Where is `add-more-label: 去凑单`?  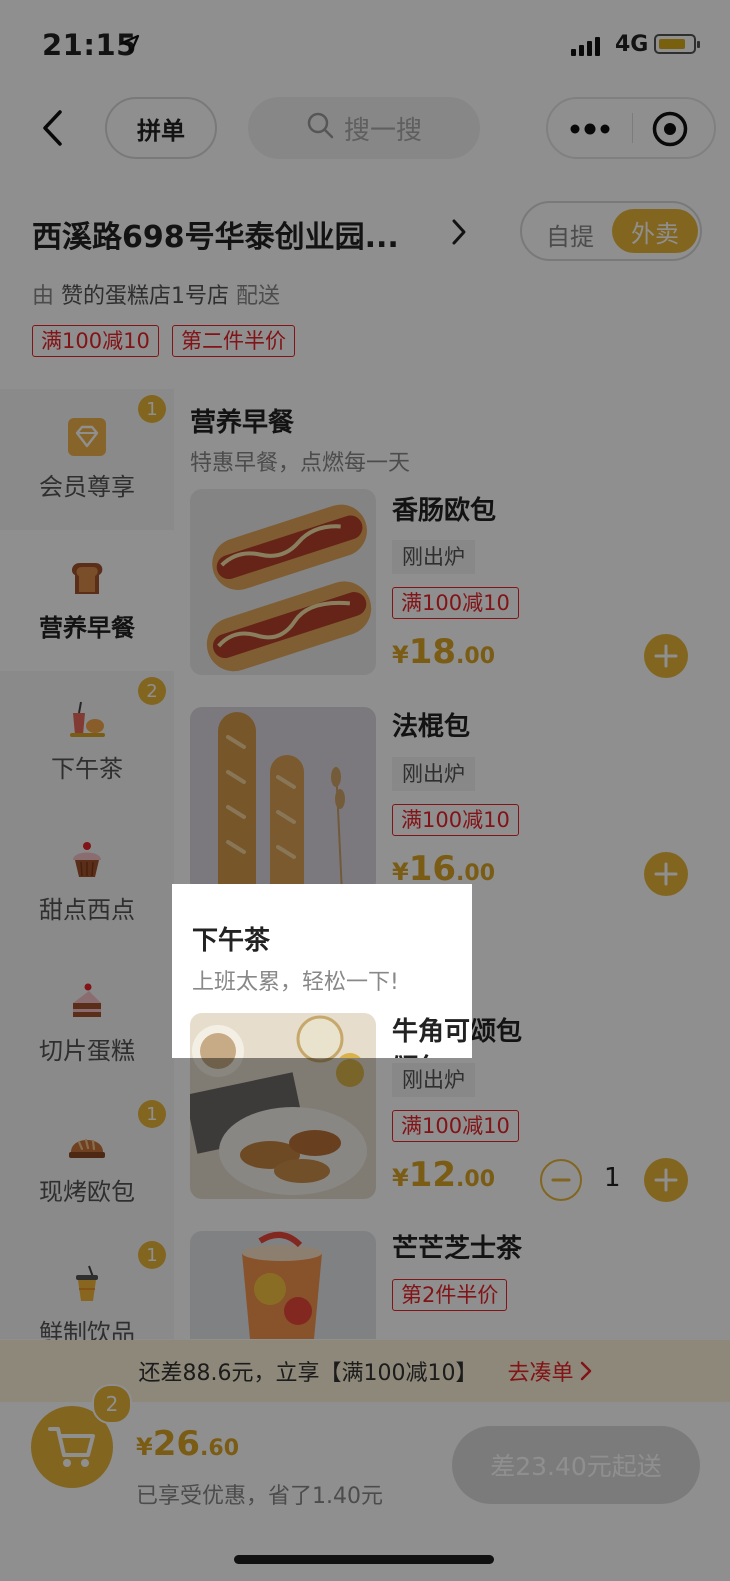 add-more-label: 去凑单 is located at coordinates (540, 1373).